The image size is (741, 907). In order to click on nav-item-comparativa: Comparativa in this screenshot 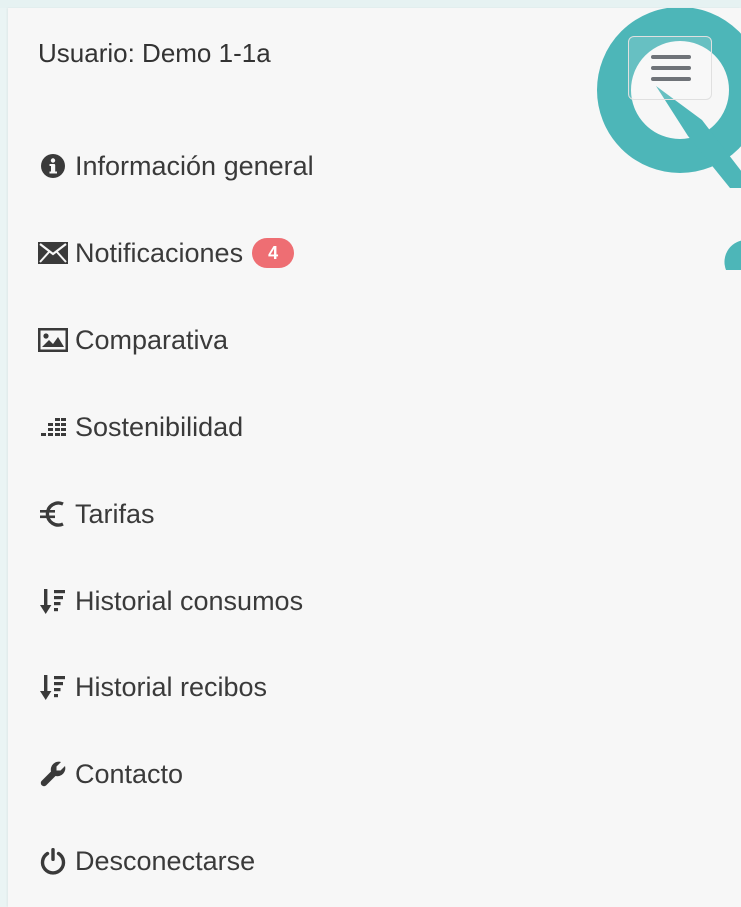, I will do `click(133, 340)`.